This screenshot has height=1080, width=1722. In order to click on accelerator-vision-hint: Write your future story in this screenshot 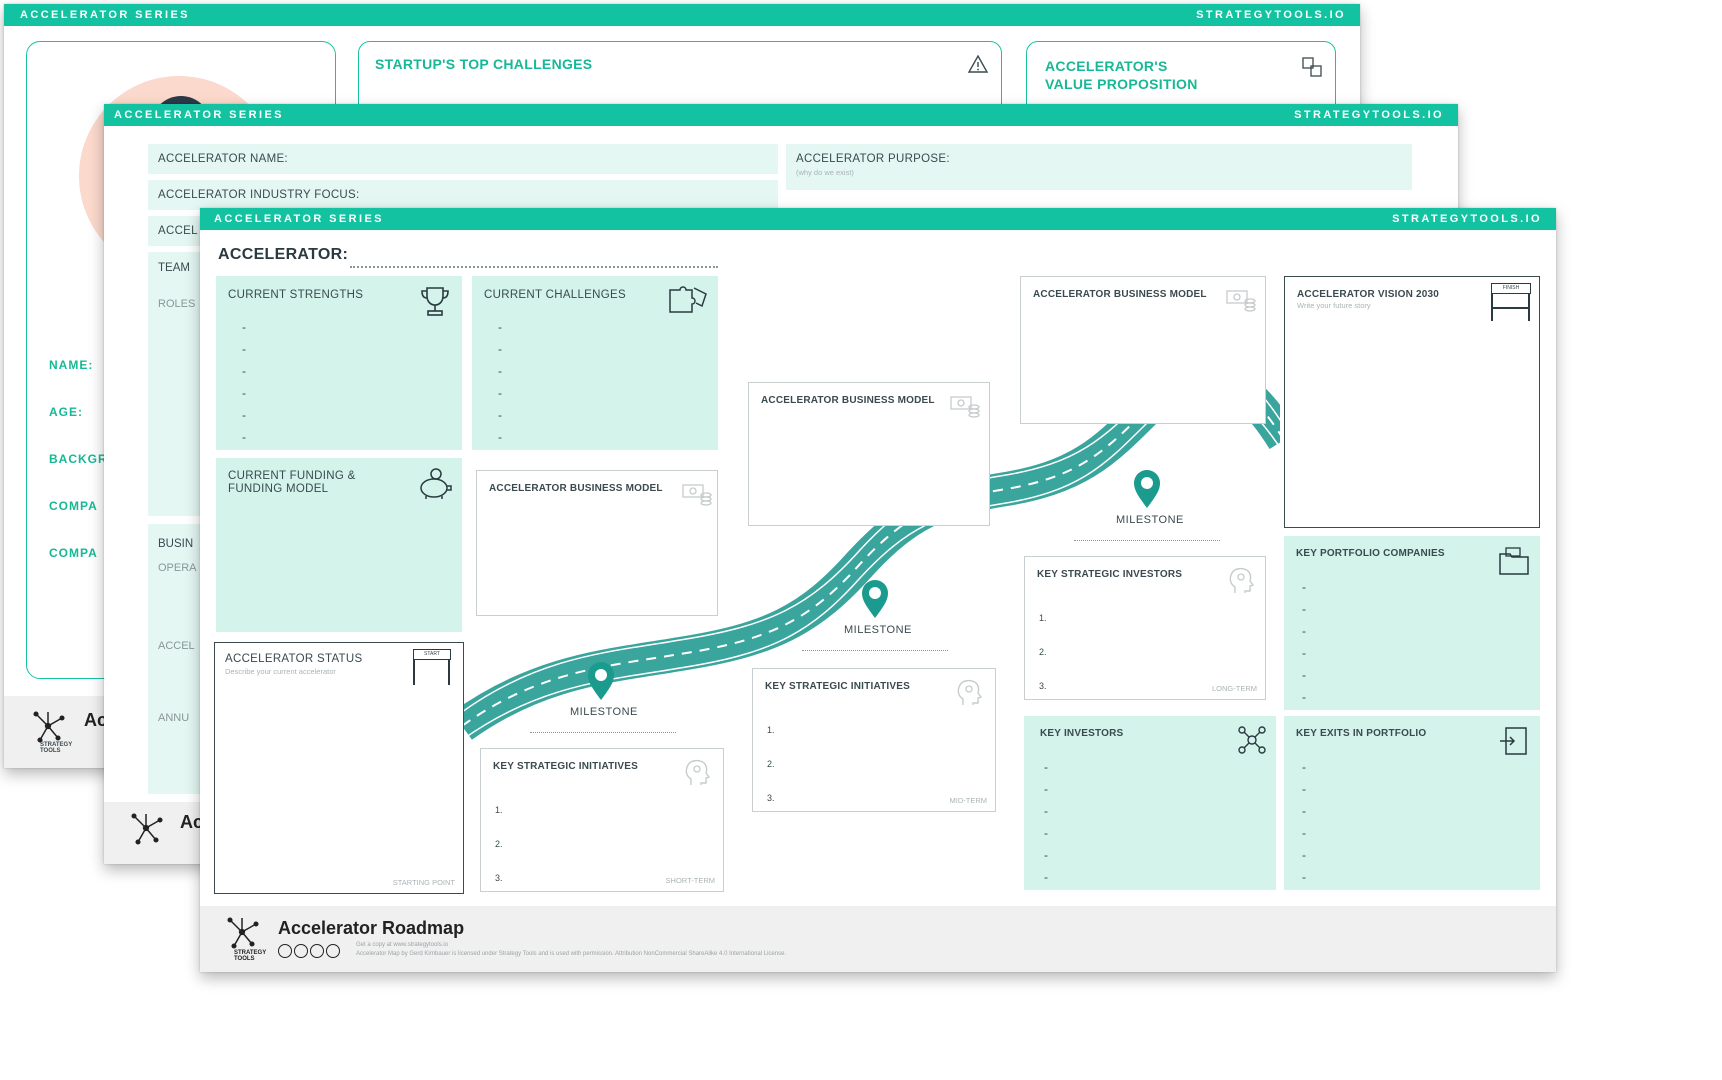, I will do `click(1334, 305)`.